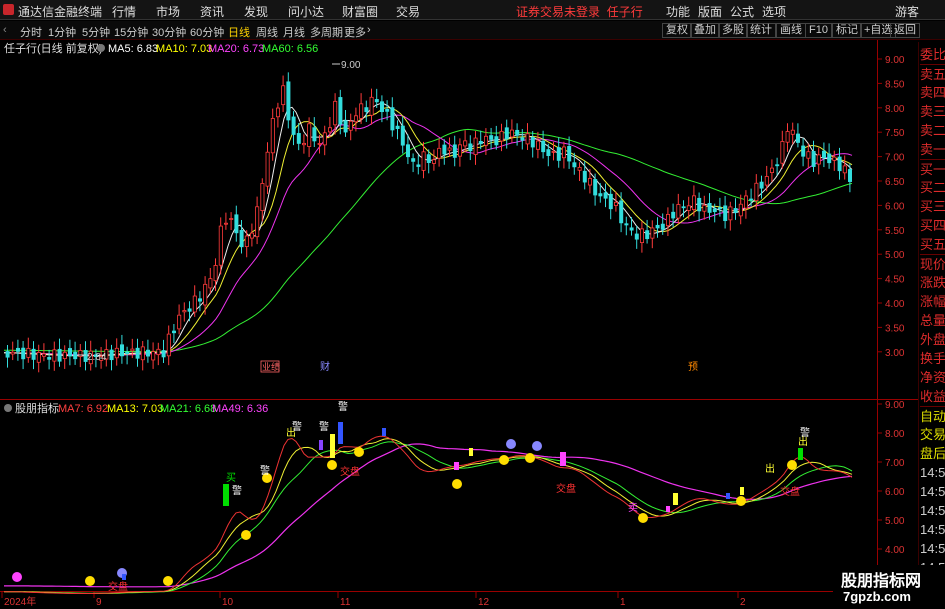 Image resolution: width=945 pixels, height=609 pixels. I want to click on menu-xuanxiang: 选项, so click(774, 11).